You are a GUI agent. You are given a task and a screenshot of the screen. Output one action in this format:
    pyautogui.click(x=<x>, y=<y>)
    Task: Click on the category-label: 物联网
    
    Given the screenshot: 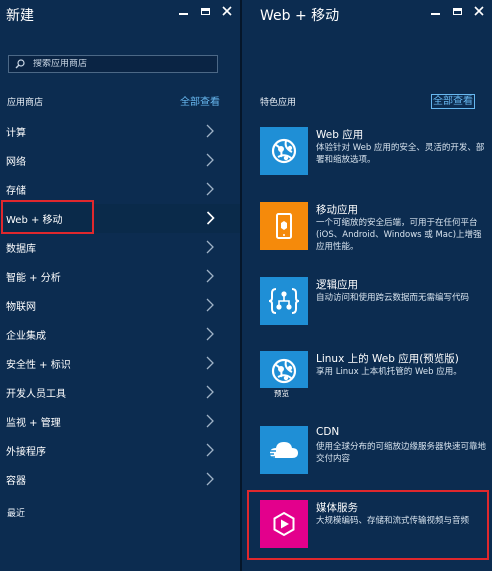 What is the action you would take?
    pyautogui.click(x=21, y=307)
    